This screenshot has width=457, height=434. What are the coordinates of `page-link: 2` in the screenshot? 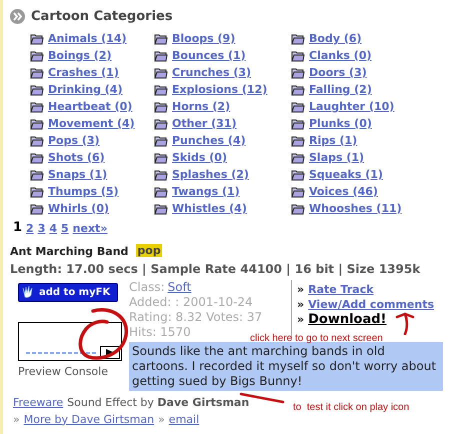 It's located at (30, 229).